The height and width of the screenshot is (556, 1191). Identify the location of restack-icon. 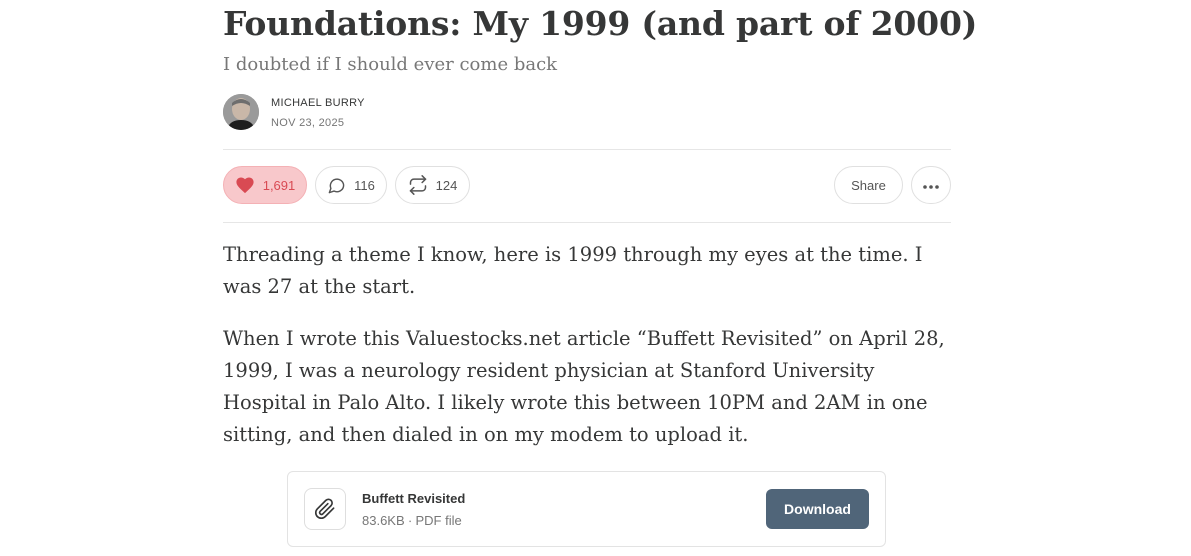
(418, 185).